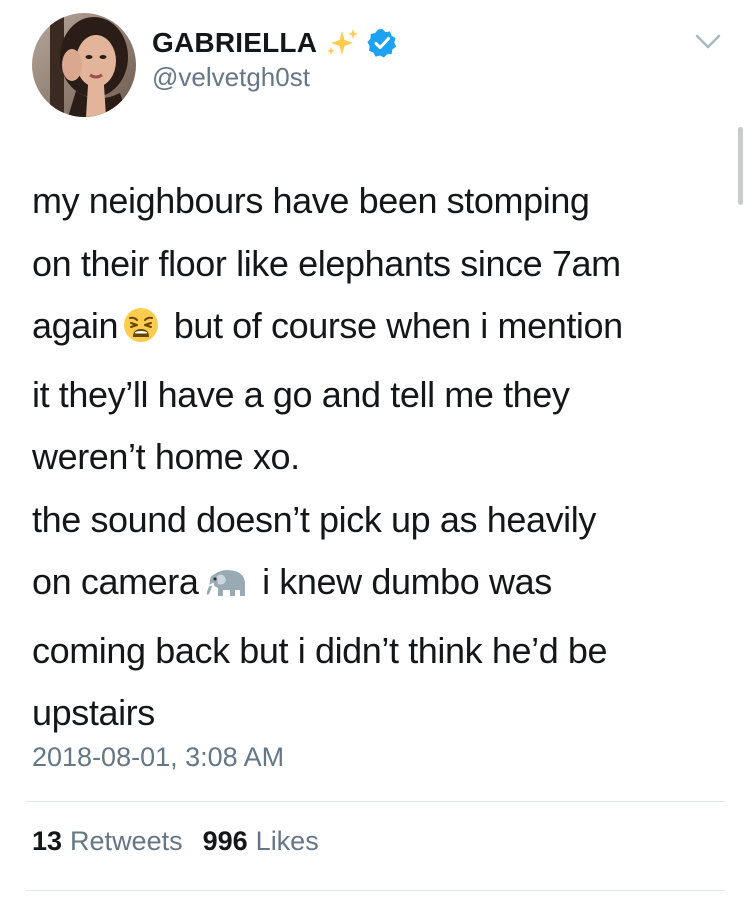 The image size is (745, 902). What do you see at coordinates (398, 325) in the screenshot?
I see `tweet-text-segment: but of course when i mention` at bounding box center [398, 325].